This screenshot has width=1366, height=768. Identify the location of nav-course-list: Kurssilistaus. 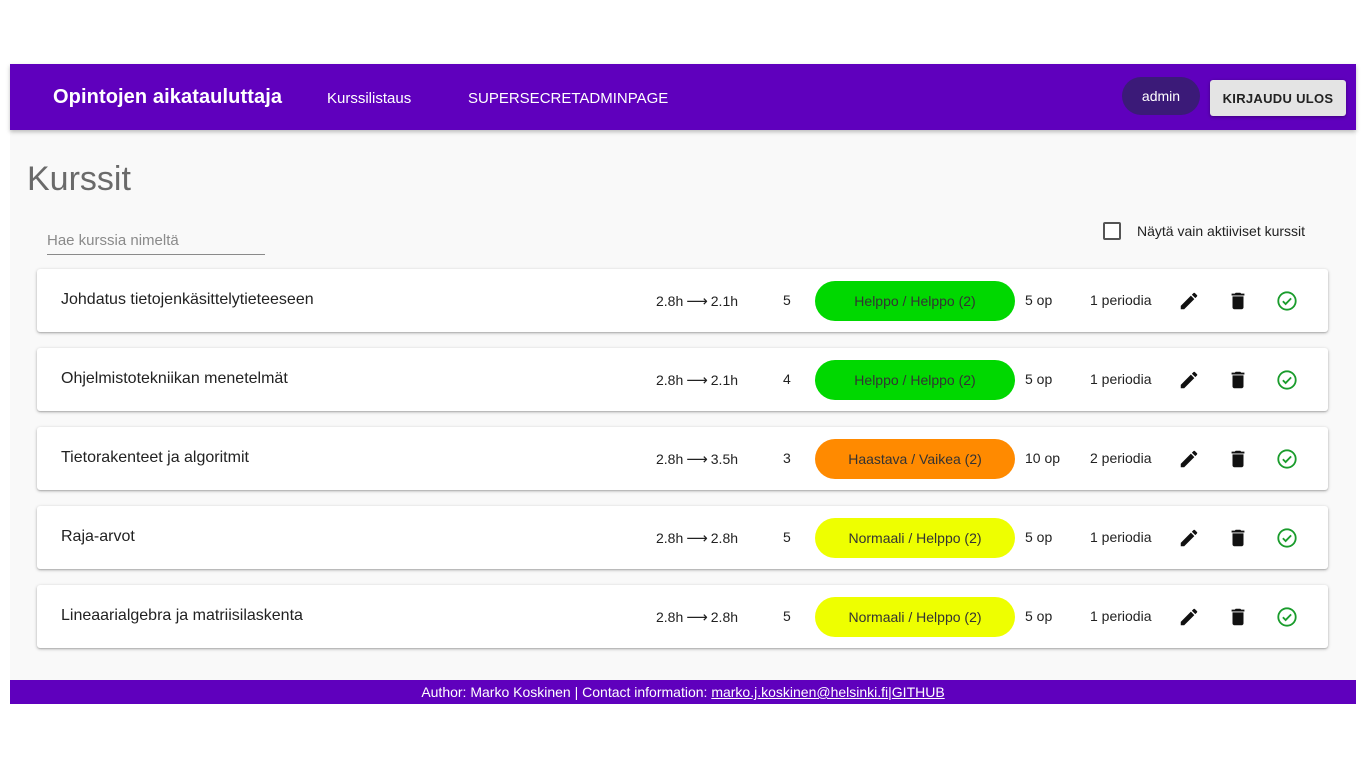
(369, 98).